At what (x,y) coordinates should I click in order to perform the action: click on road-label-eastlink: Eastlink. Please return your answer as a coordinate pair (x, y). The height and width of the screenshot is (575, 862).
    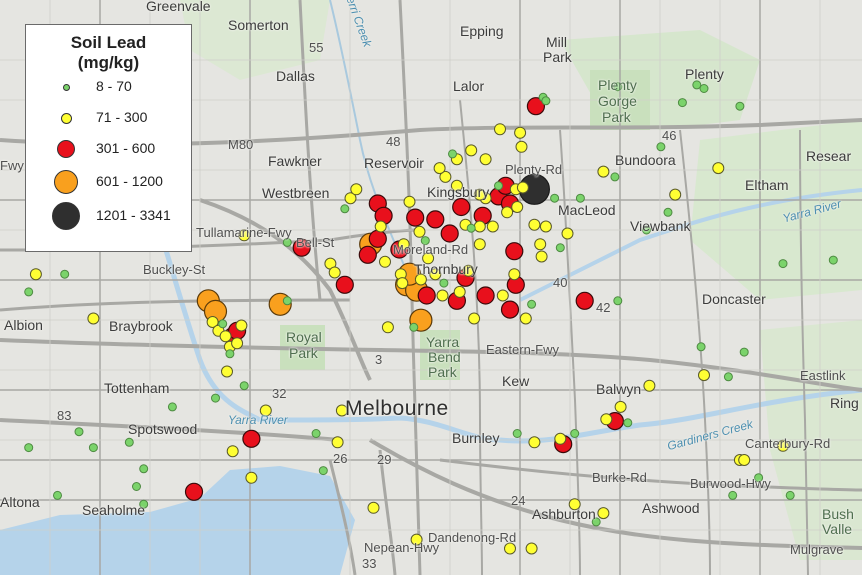
    Looking at the image, I should click on (823, 375).